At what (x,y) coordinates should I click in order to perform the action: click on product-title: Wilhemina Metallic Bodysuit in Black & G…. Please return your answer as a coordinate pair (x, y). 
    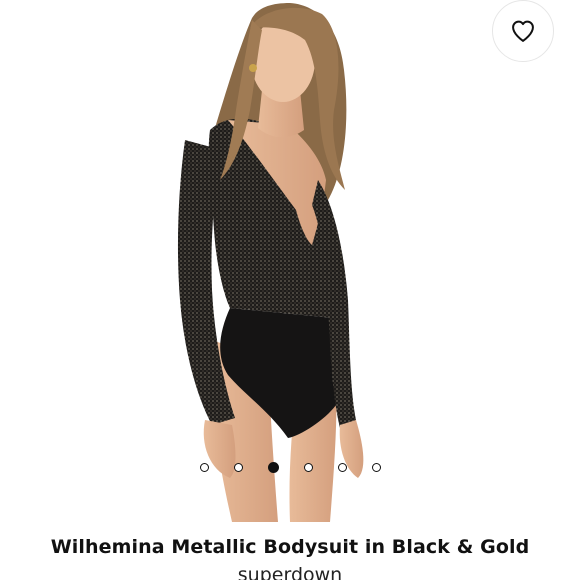
    Looking at the image, I should click on (290, 547).